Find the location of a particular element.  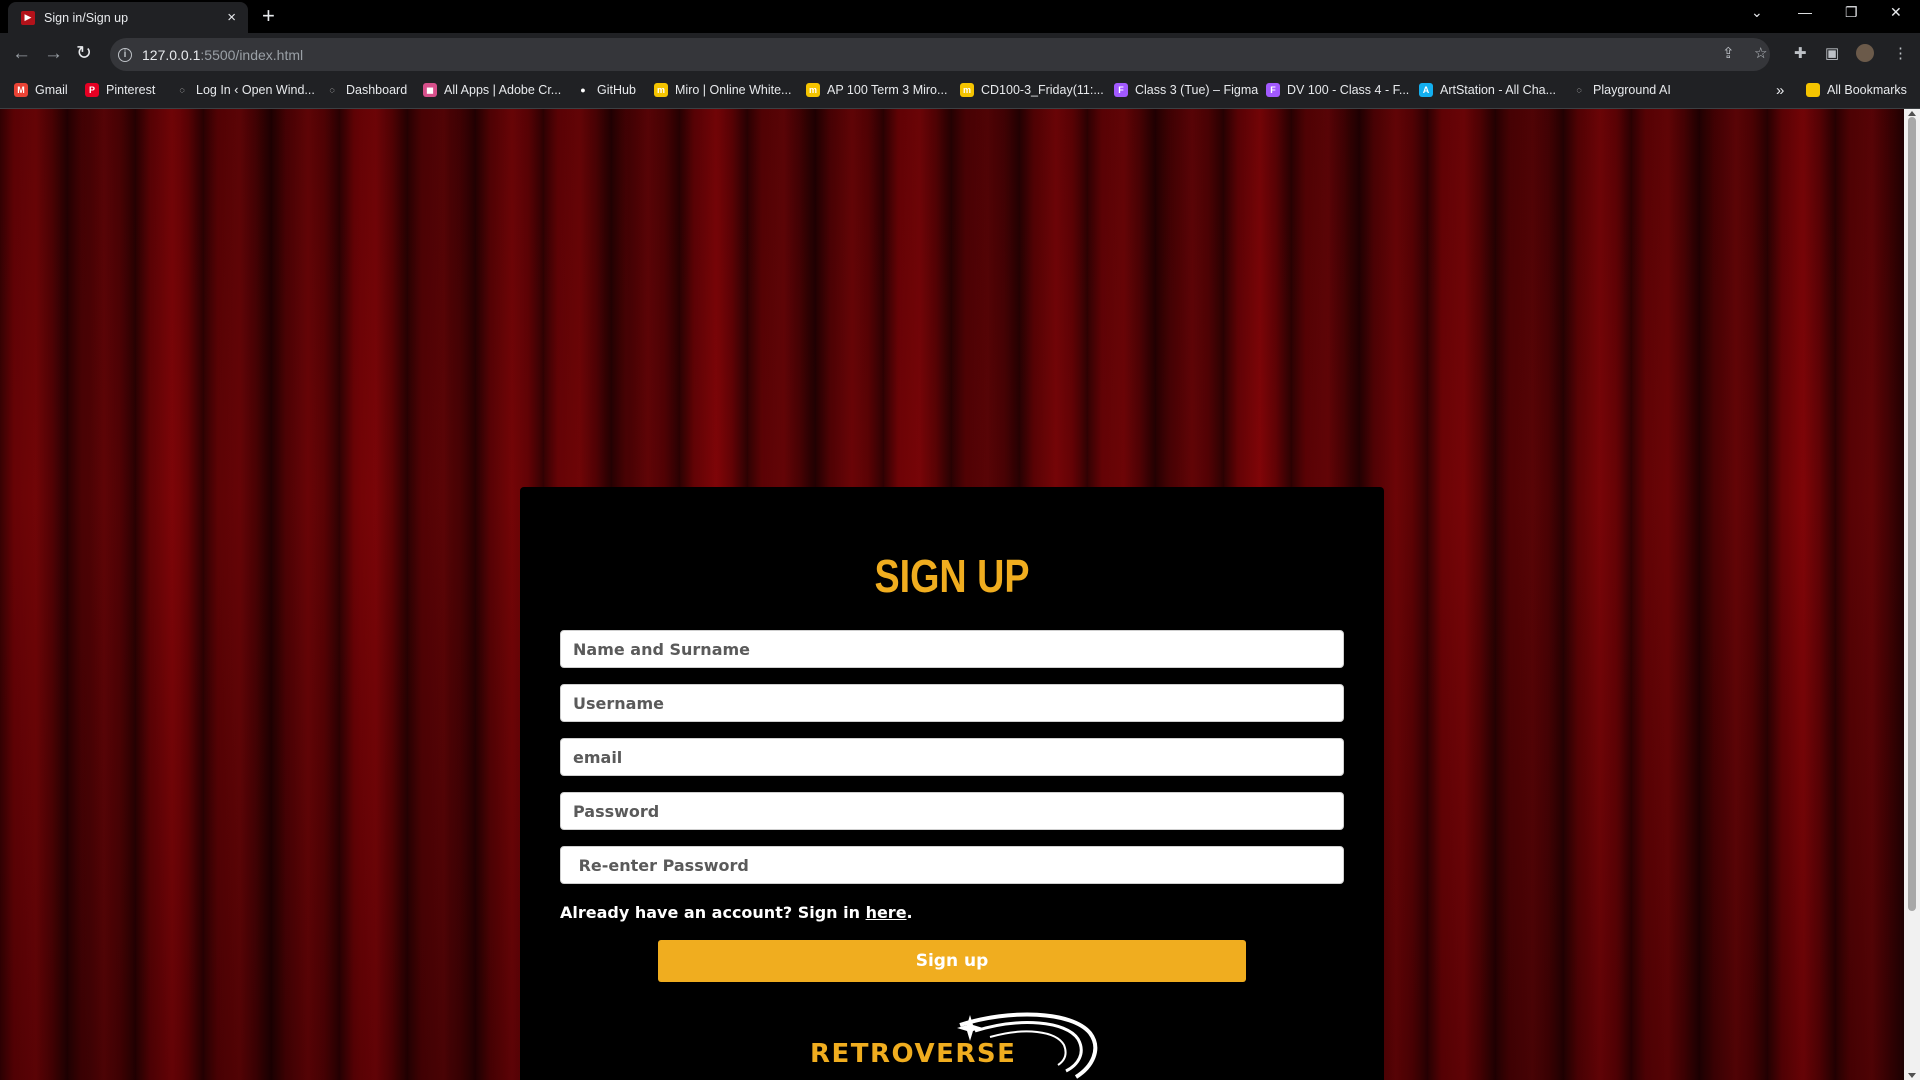

bookmark-label: Gmail is located at coordinates (51, 90).